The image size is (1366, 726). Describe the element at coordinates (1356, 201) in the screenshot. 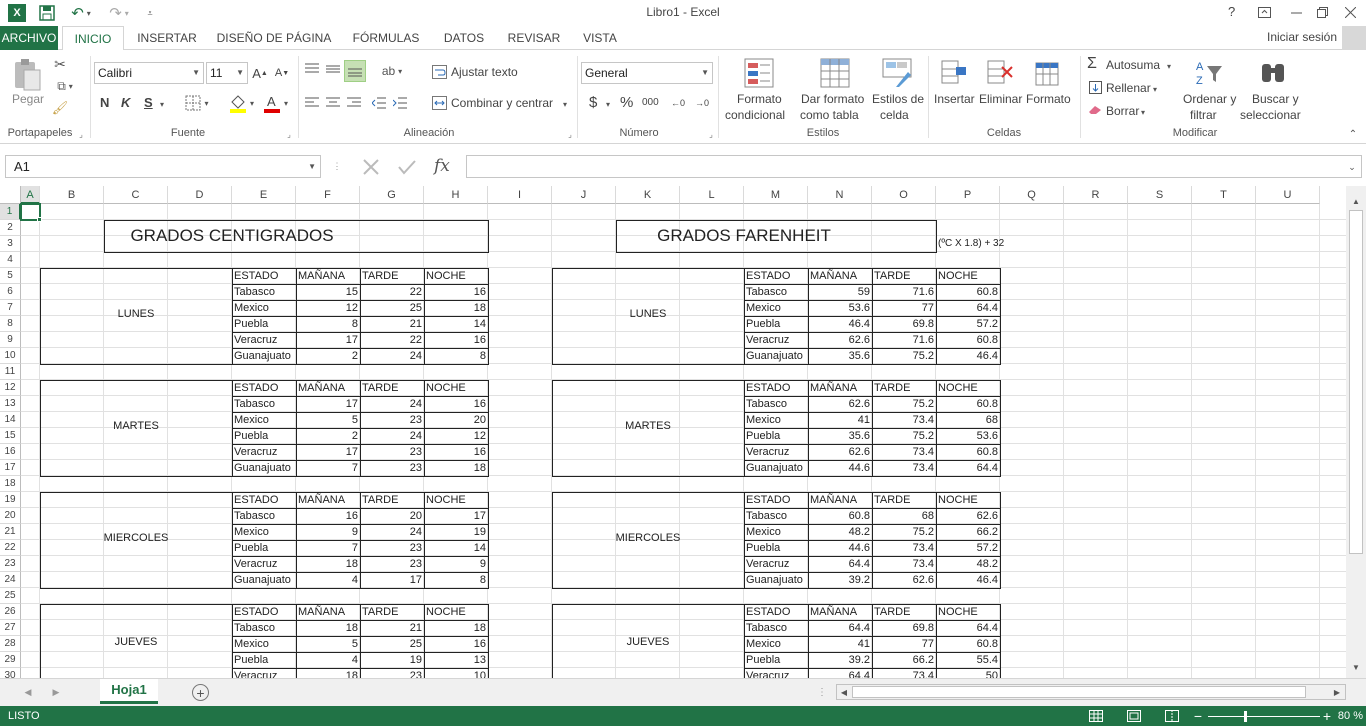

I see `scroll-up-icon: ▲` at that location.